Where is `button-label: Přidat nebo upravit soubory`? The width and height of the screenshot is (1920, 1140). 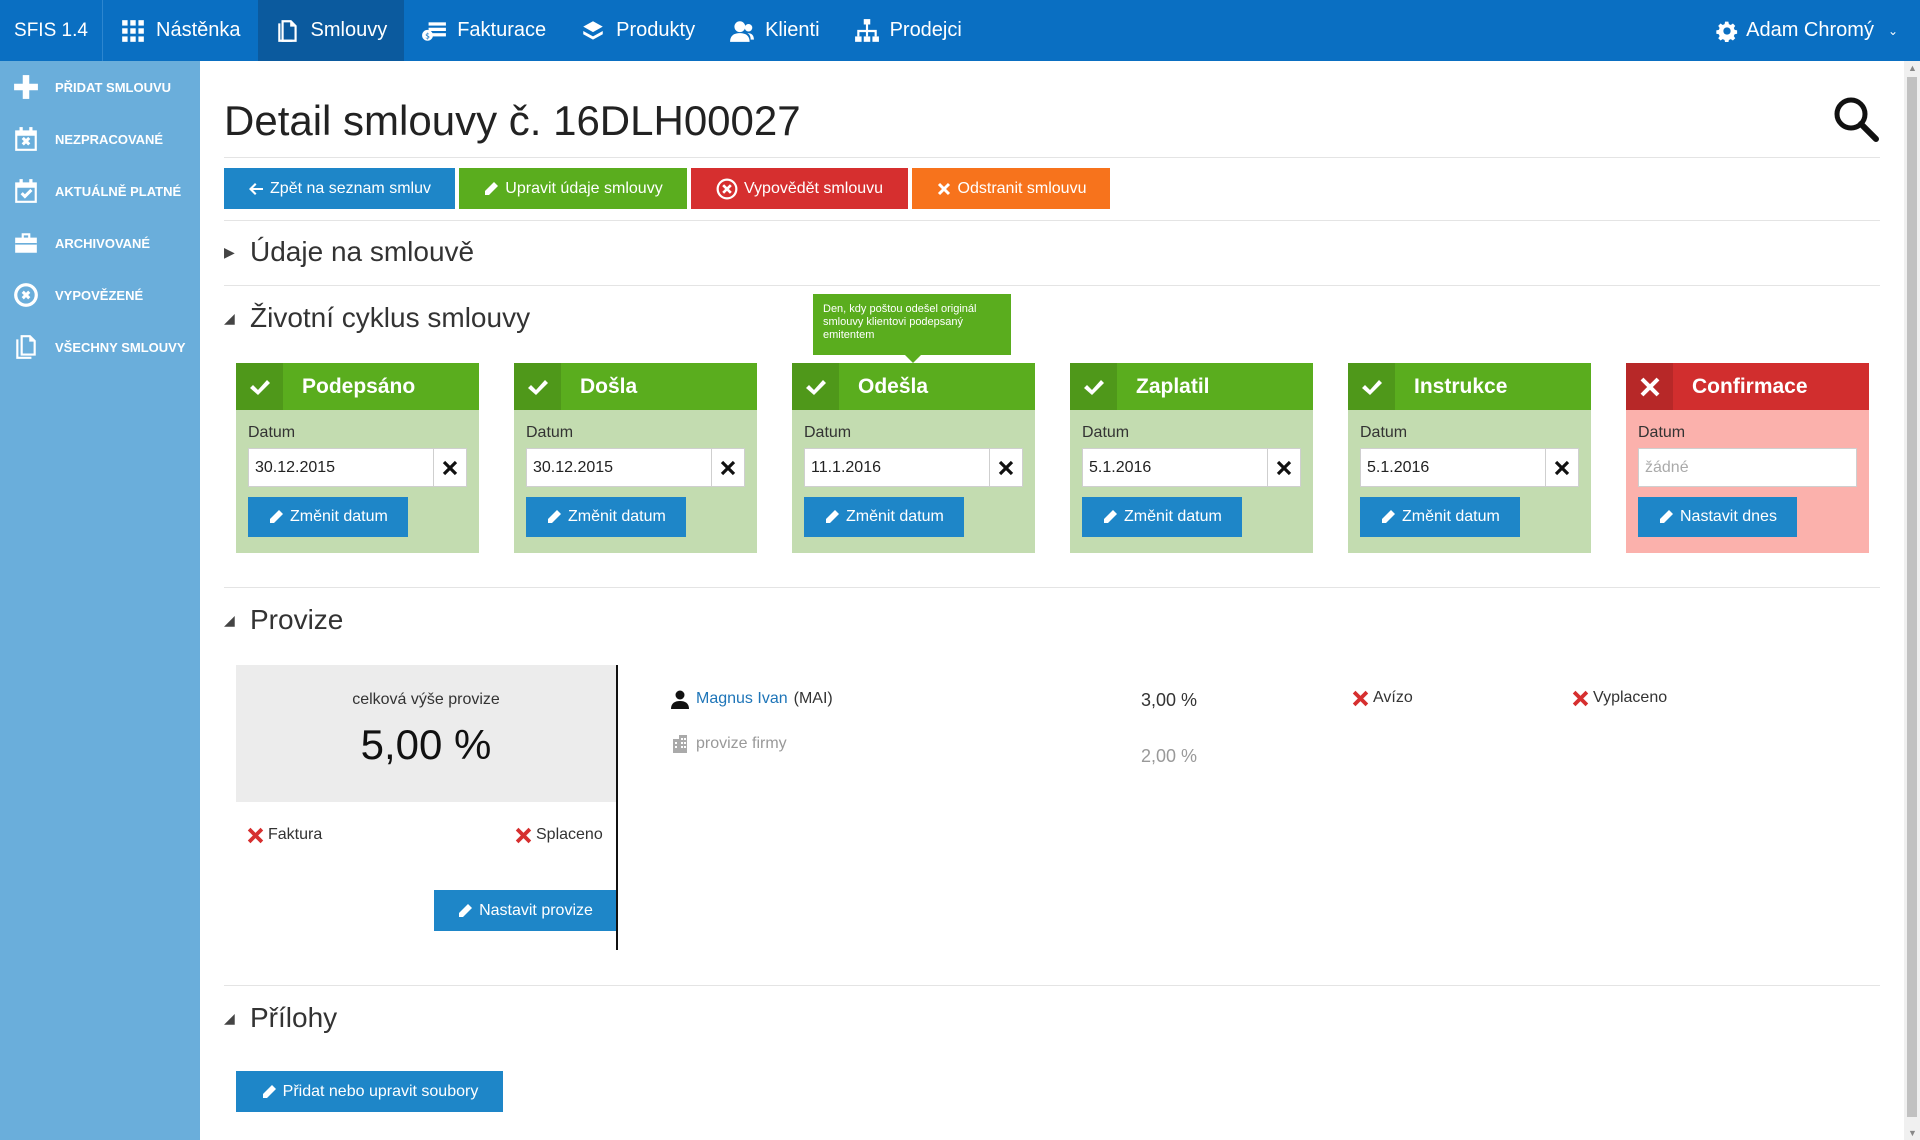 button-label: Přidat nebo upravit soubory is located at coordinates (380, 1091).